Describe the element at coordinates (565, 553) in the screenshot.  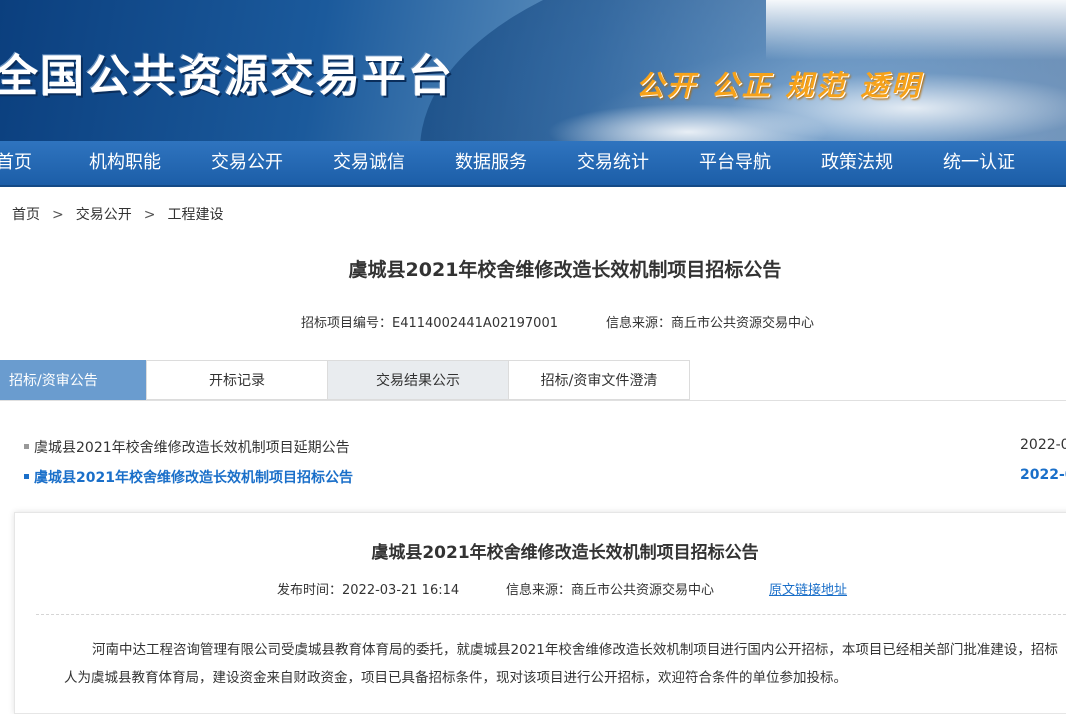
I see `detail-title: 虞城县2021年校舍维修改造长效机制项目招标公告` at that location.